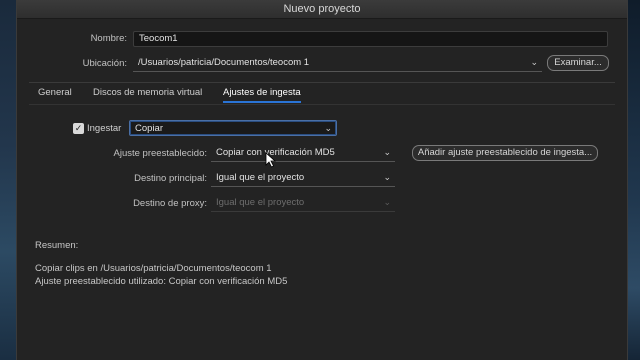  What do you see at coordinates (233, 128) in the screenshot?
I see `ingest-mode-dropdown: Copiar ⌄` at bounding box center [233, 128].